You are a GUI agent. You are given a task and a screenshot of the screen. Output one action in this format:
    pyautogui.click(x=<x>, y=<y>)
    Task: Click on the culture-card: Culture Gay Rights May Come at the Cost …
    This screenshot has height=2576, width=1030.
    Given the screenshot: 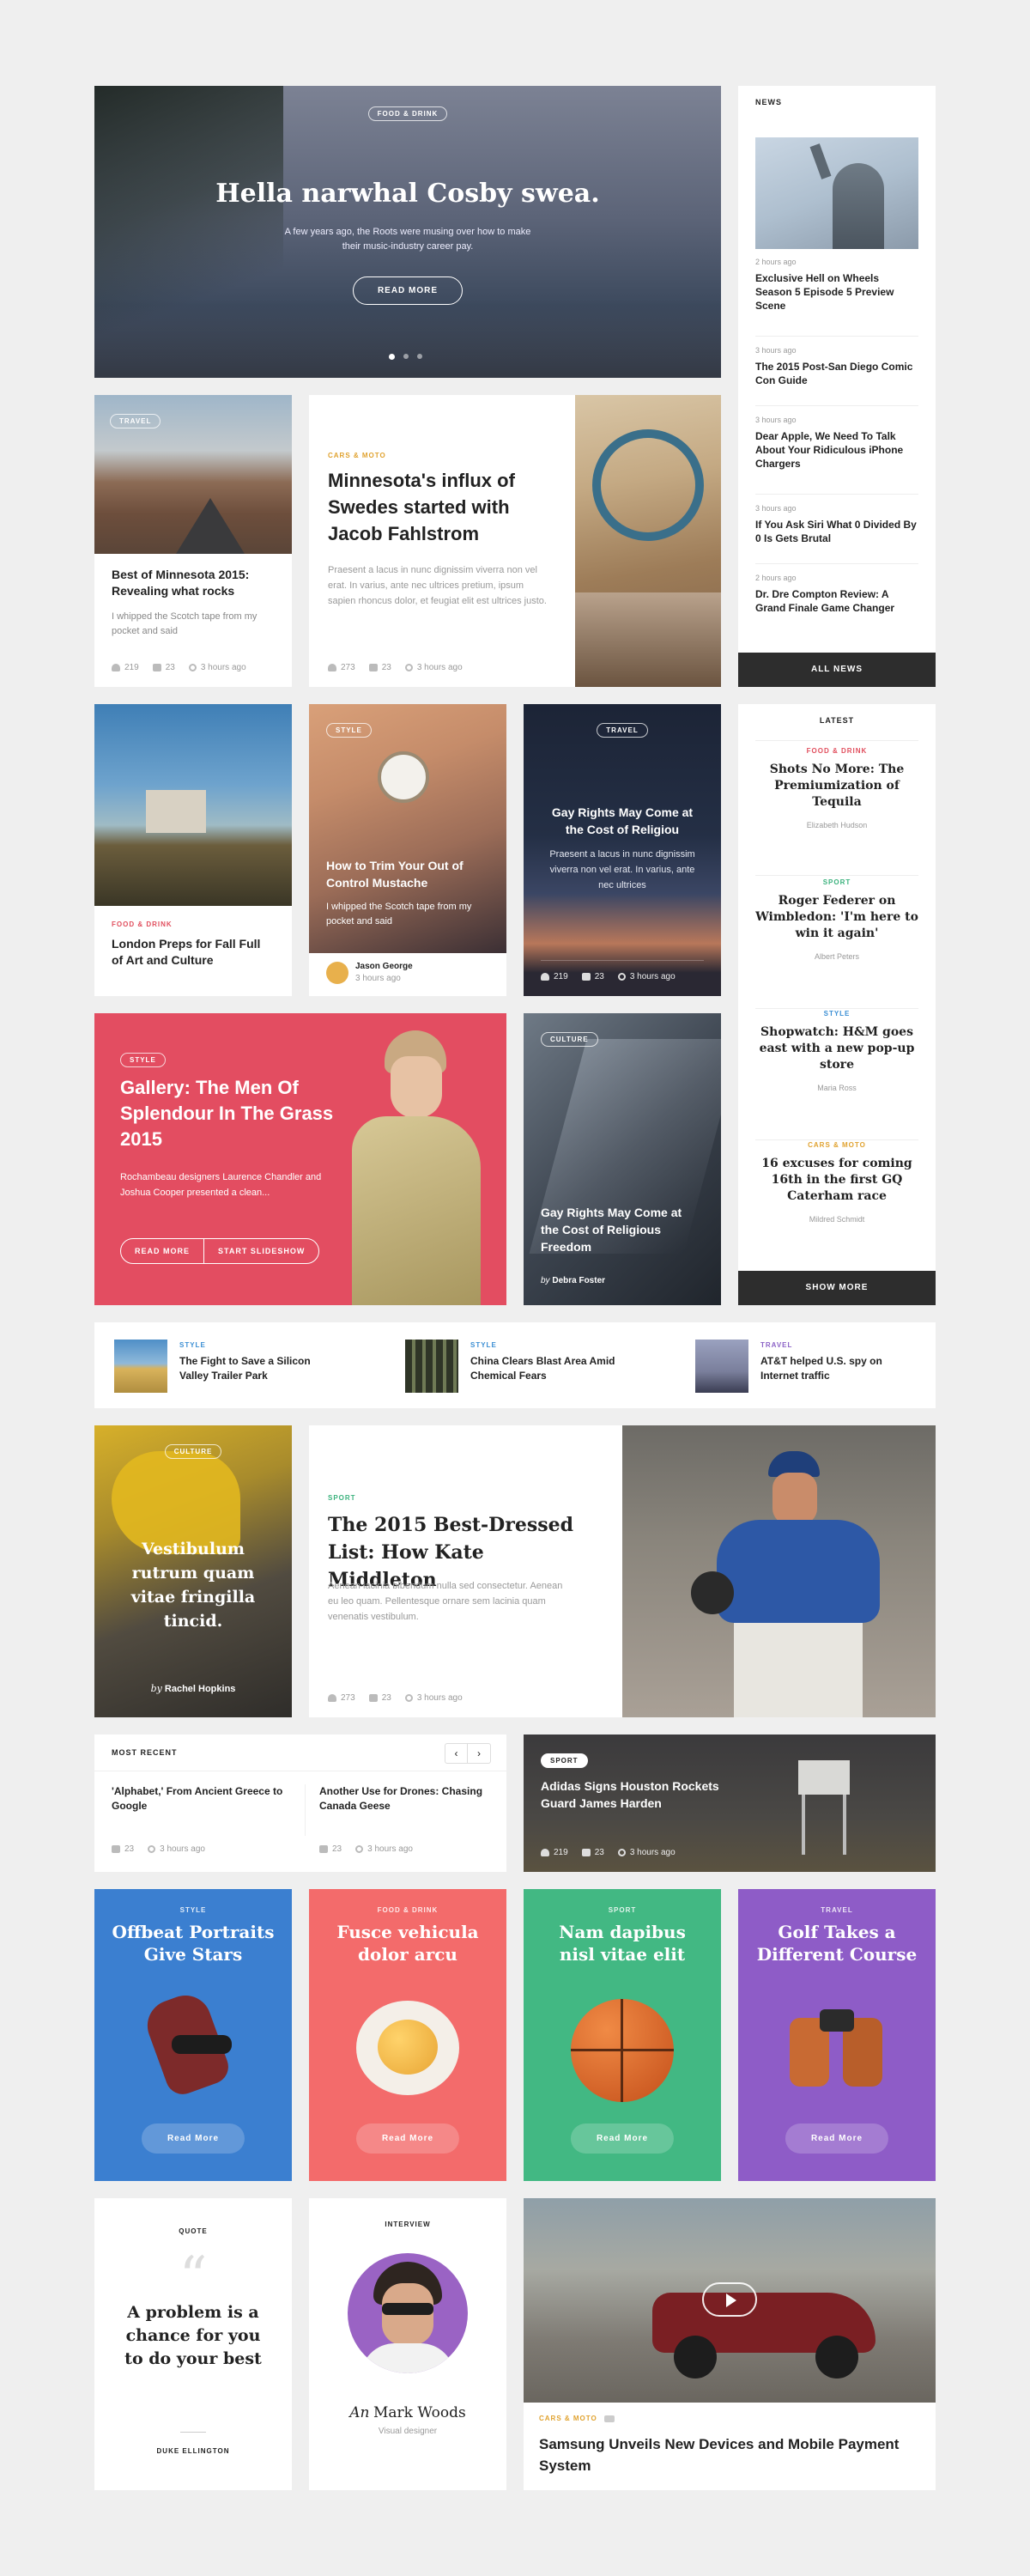 What is the action you would take?
    pyautogui.click(x=622, y=1159)
    